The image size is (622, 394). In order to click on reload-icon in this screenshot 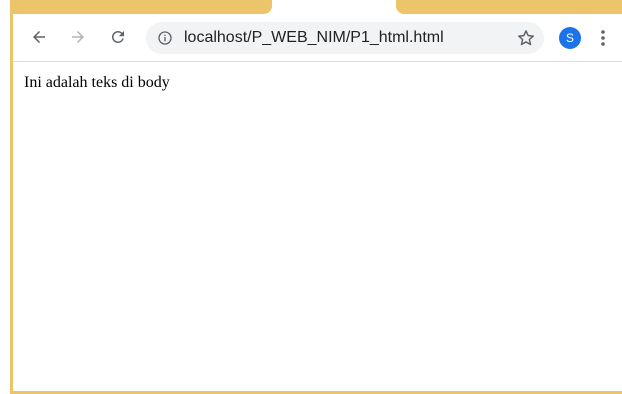, I will do `click(118, 37)`.